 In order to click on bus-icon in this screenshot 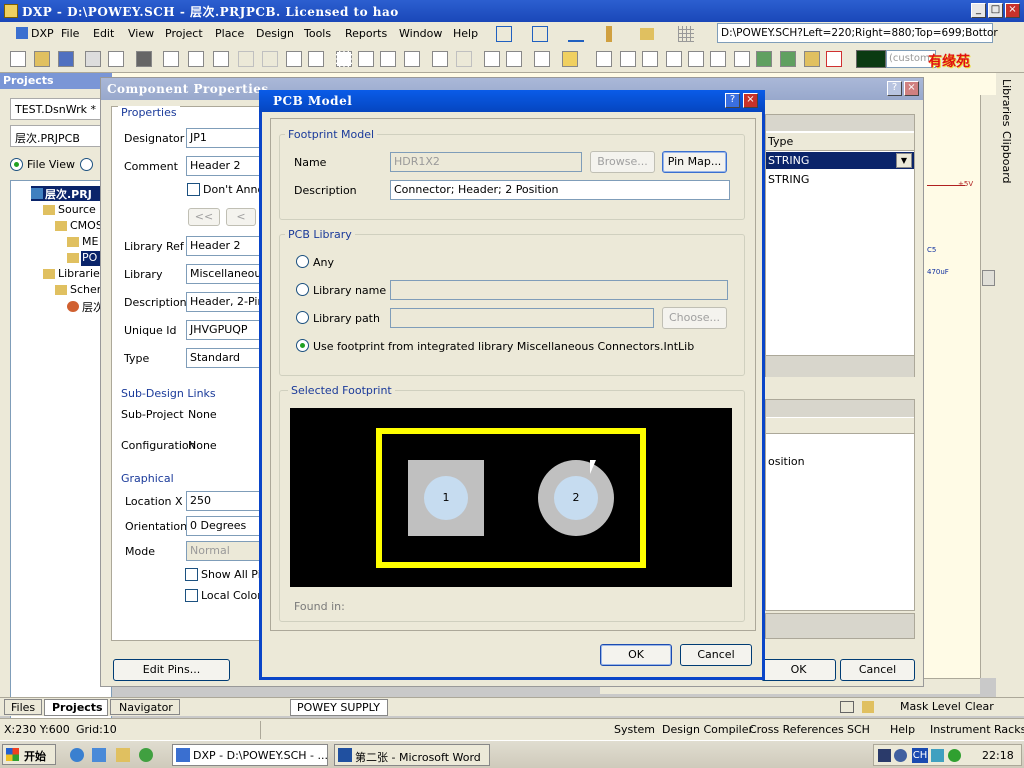, I will do `click(628, 59)`.